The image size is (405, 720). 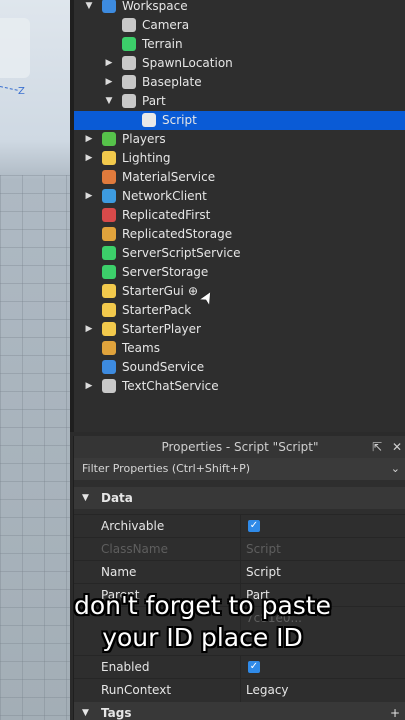 What do you see at coordinates (239, 44) in the screenshot?
I see `explorer-item-terrain: Terrain` at bounding box center [239, 44].